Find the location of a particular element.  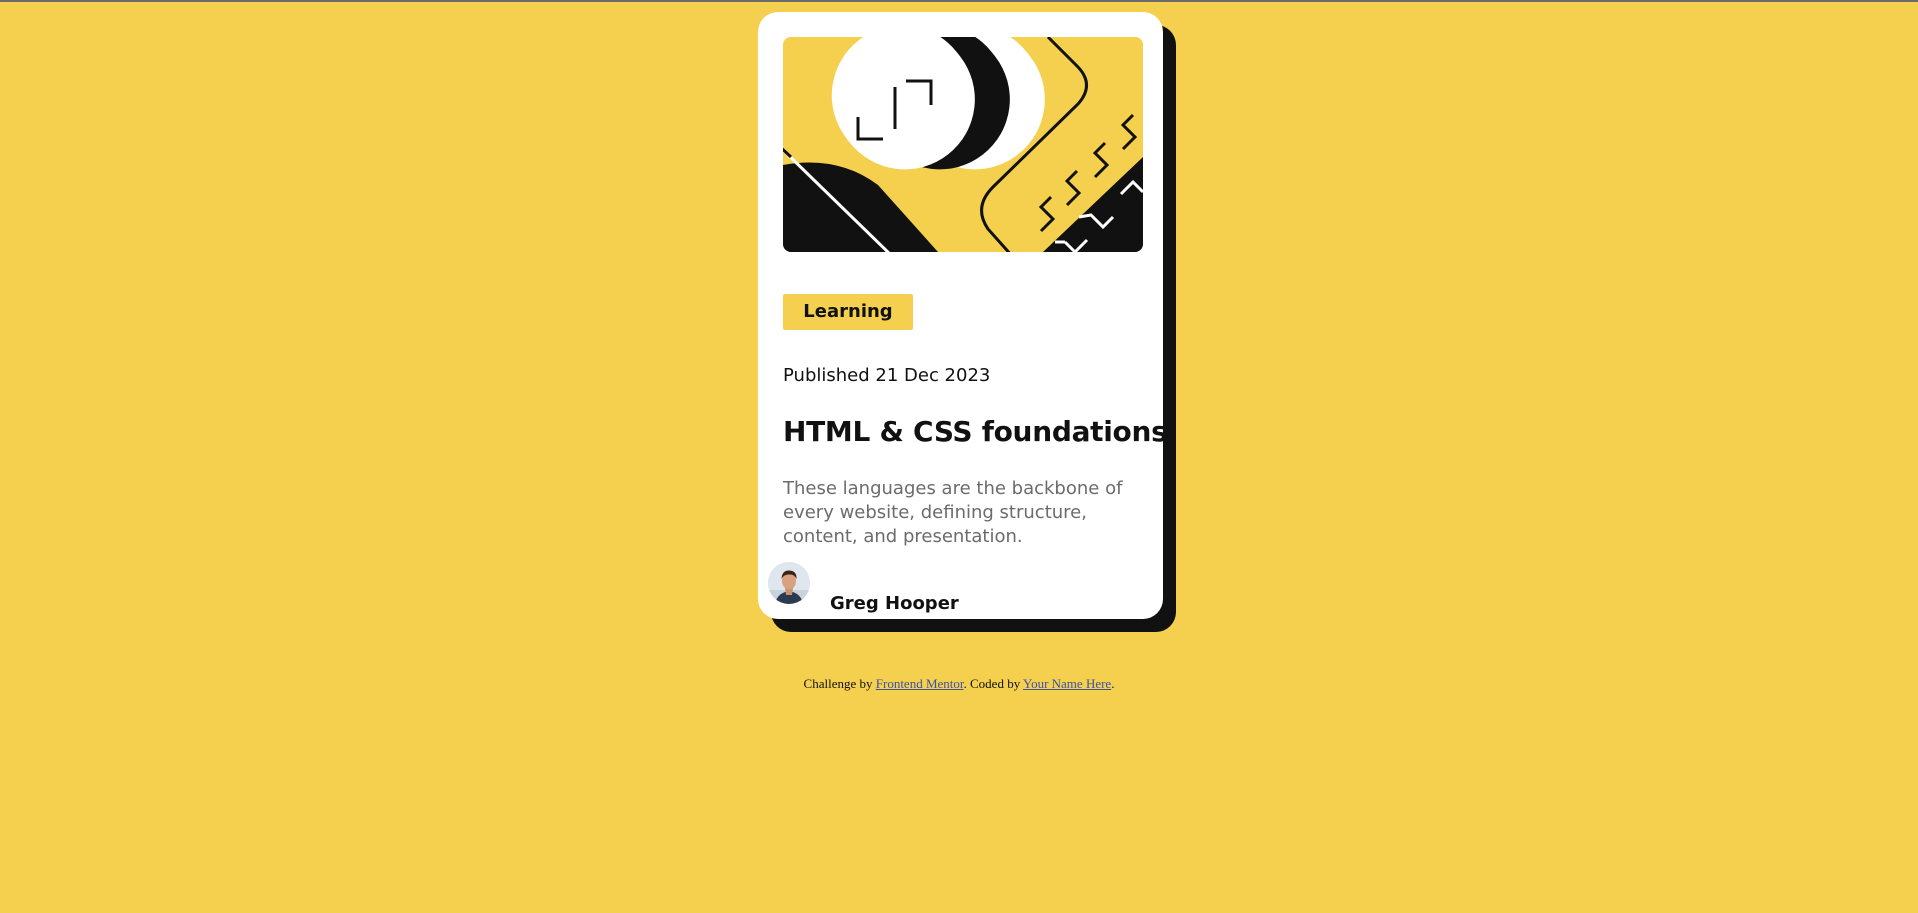

avatar-icon is located at coordinates (789, 583).